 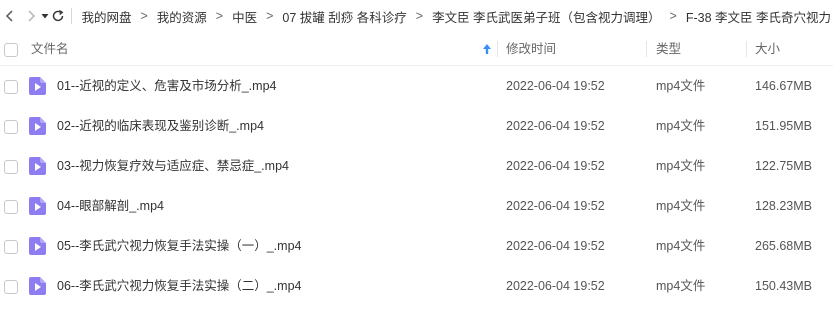 I want to click on file-name: 04--眼部解剖_.mp4, so click(x=110, y=206).